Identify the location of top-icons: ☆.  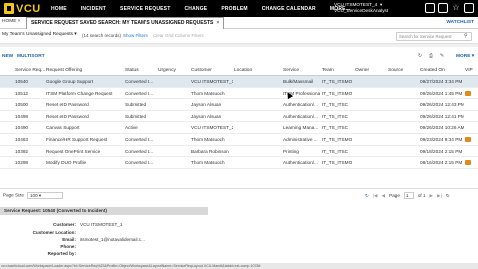
(448, 8).